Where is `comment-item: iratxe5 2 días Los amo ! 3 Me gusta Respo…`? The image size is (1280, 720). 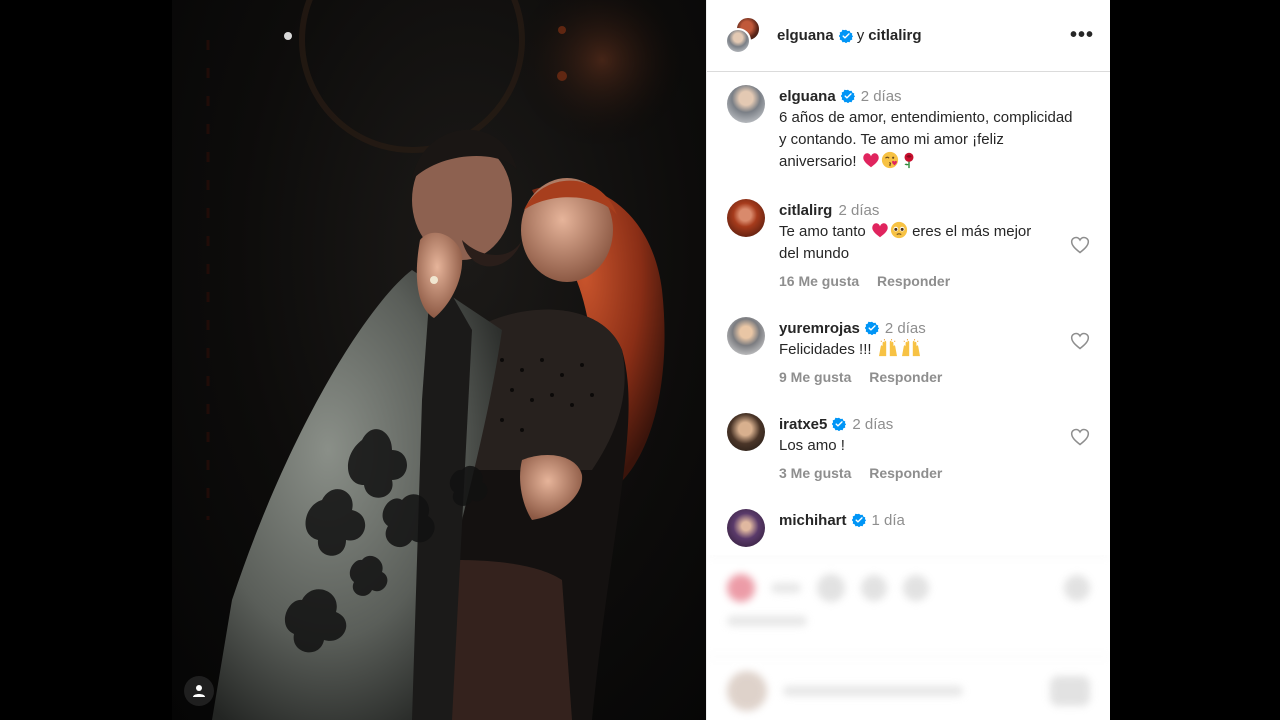 comment-item: iratxe5 2 días Los amo ! 3 Me gusta Respo… is located at coordinates (908, 447).